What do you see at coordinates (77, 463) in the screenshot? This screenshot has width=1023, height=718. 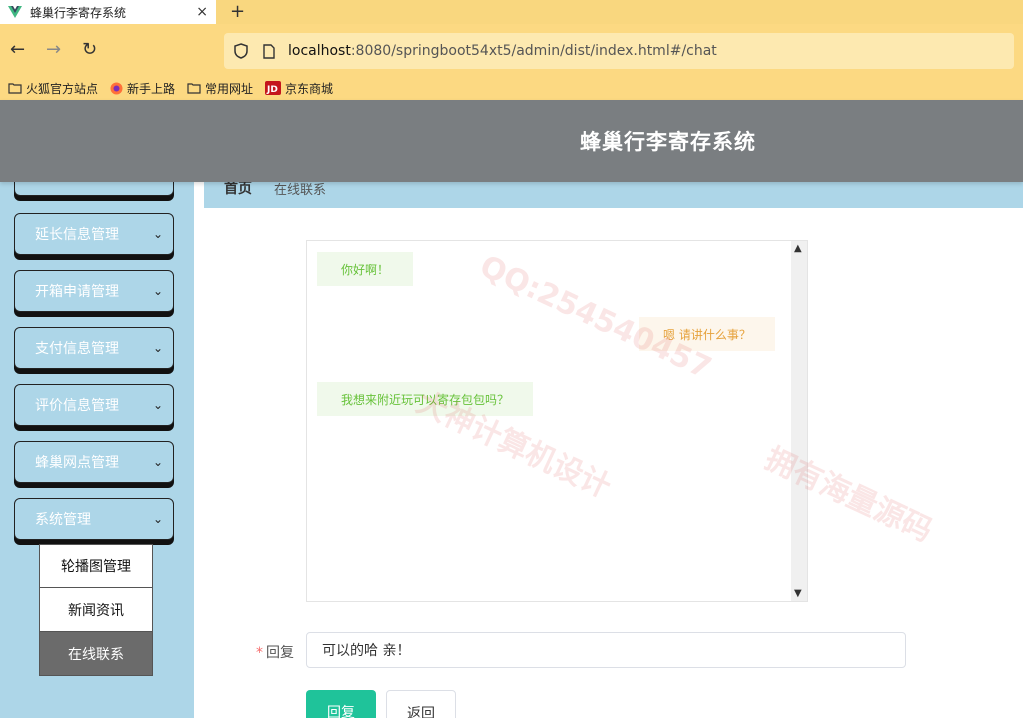 I see `sidebar-item-label: 蜂巢网点管理` at bounding box center [77, 463].